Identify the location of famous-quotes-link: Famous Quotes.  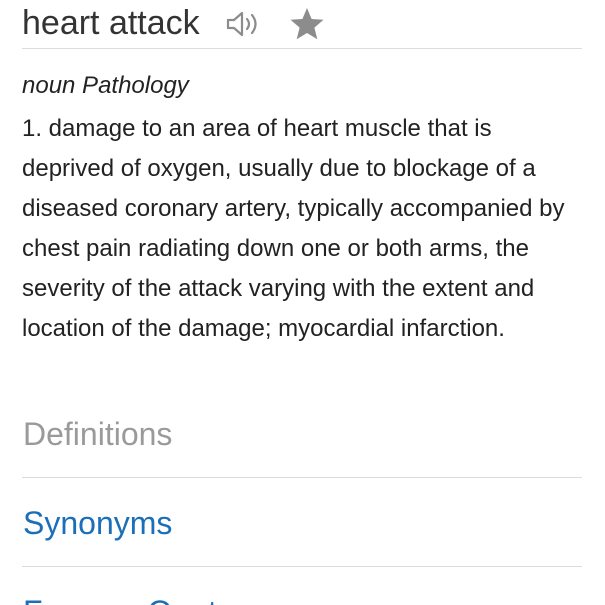
(302, 586).